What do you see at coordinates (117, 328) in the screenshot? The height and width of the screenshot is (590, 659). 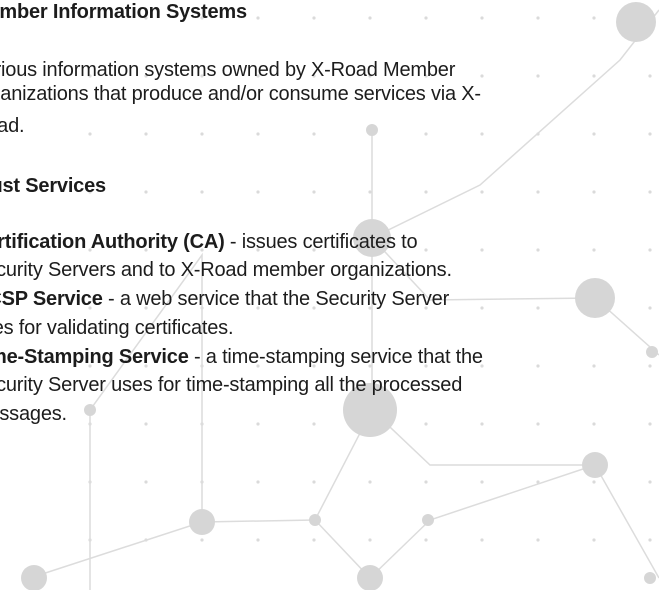 I see `trust-service-line: uses for validating certificates.` at bounding box center [117, 328].